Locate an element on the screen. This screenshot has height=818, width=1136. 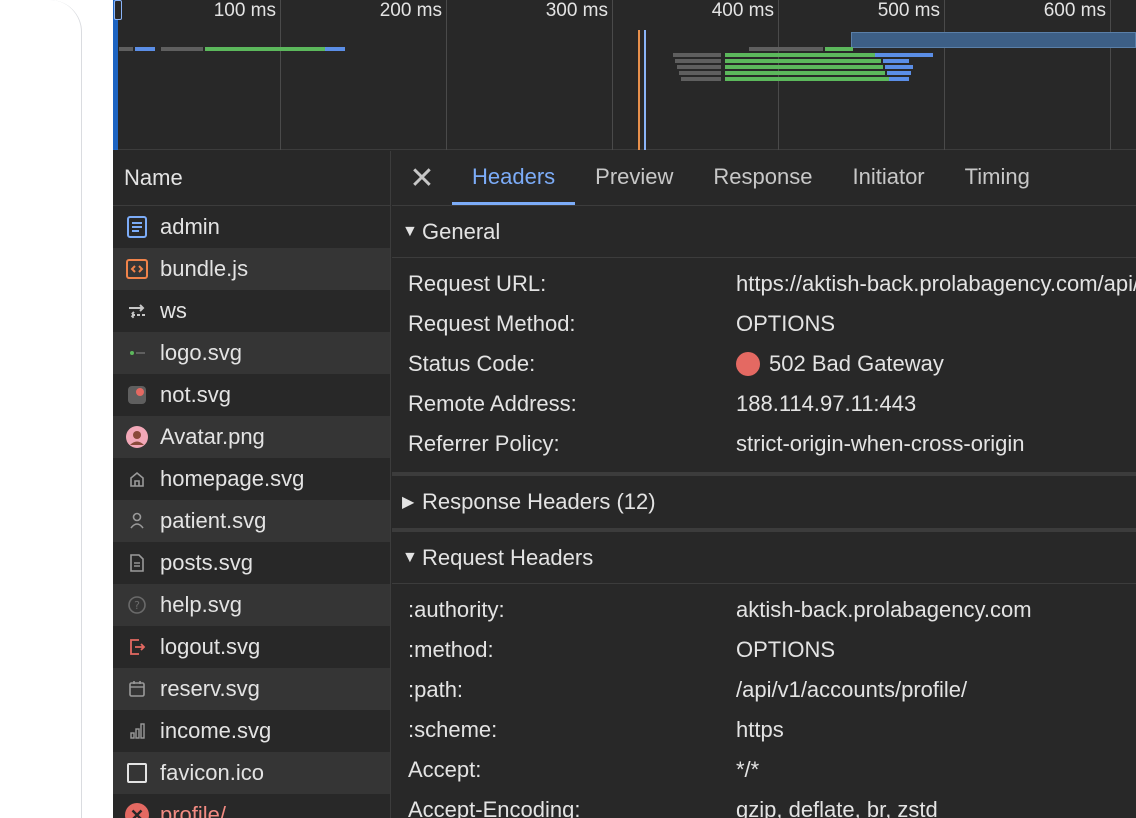
page-gap is located at coordinates (98, 409).